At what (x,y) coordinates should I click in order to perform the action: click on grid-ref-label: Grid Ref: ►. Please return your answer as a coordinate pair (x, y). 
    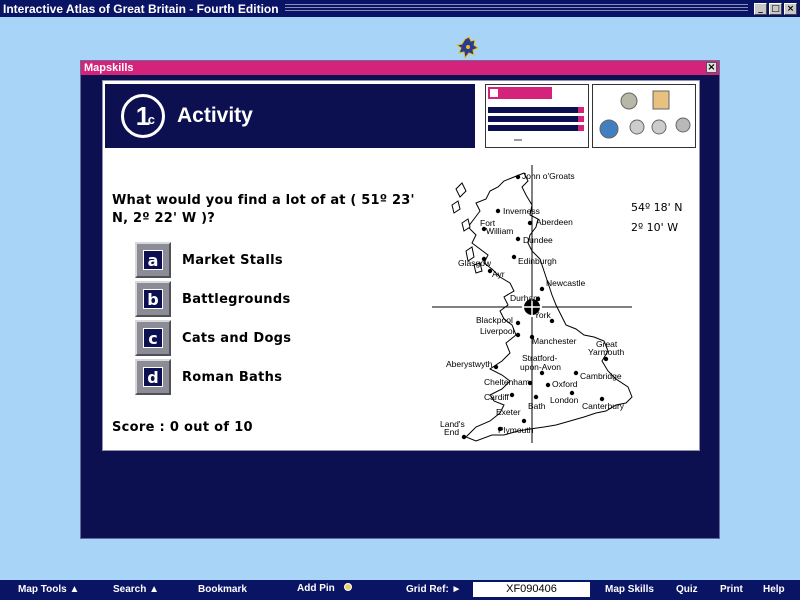
    Looking at the image, I should click on (434, 589).